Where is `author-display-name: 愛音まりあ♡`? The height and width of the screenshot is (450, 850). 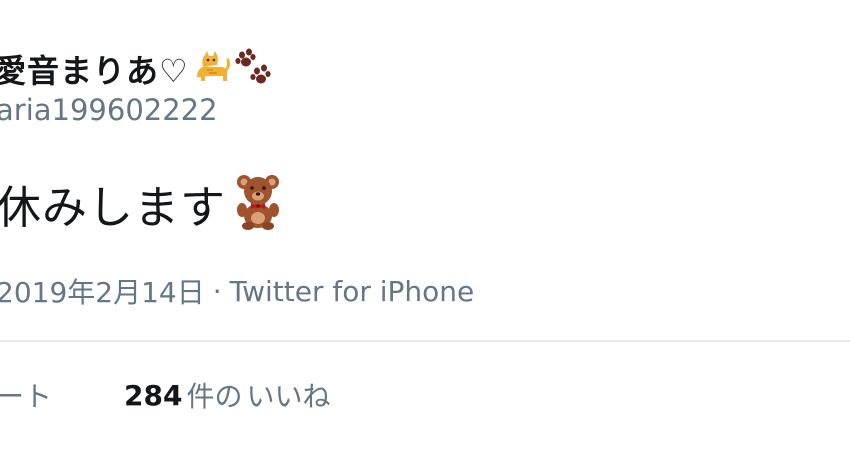 author-display-name: 愛音まりあ♡ is located at coordinates (94, 69).